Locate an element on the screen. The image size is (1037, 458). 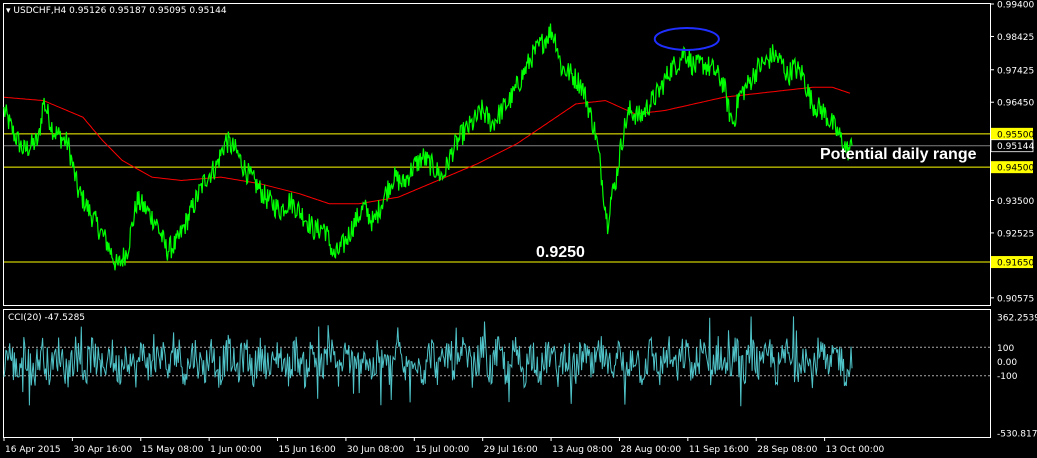
xtick-label-11: 28 Sep 08:00 is located at coordinates (787, 450).